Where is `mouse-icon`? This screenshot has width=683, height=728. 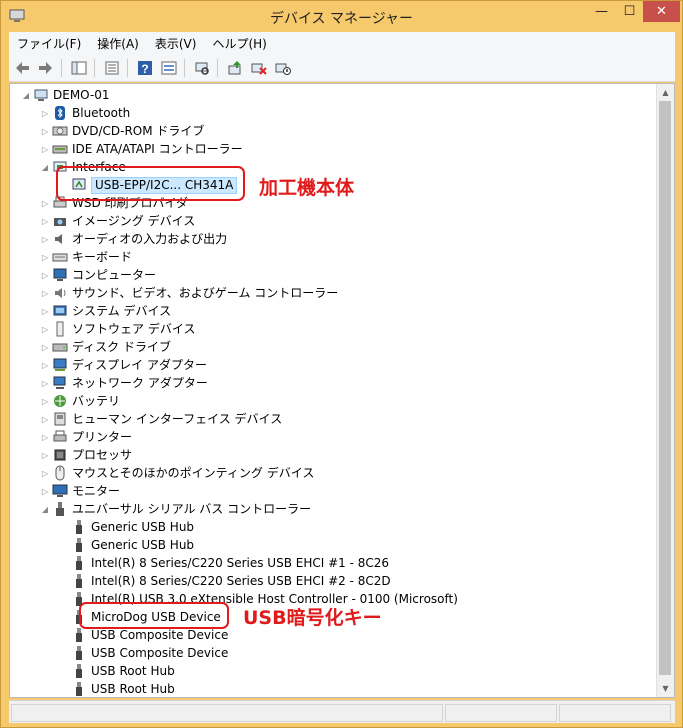
mouse-icon is located at coordinates (60, 473).